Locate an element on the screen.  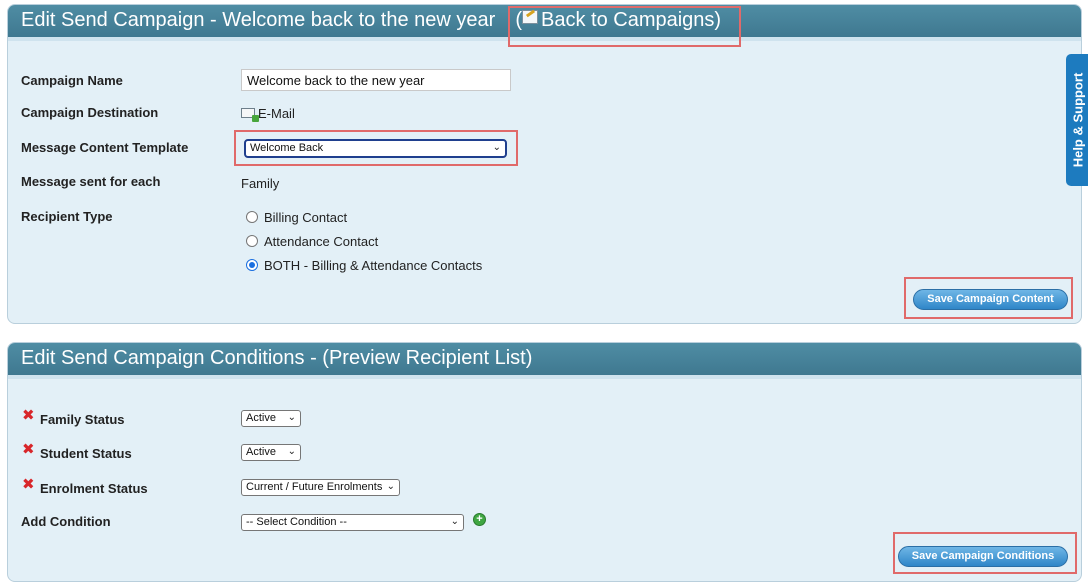
save-campaign-content-button: Save Campaign Content is located at coordinates (990, 299).